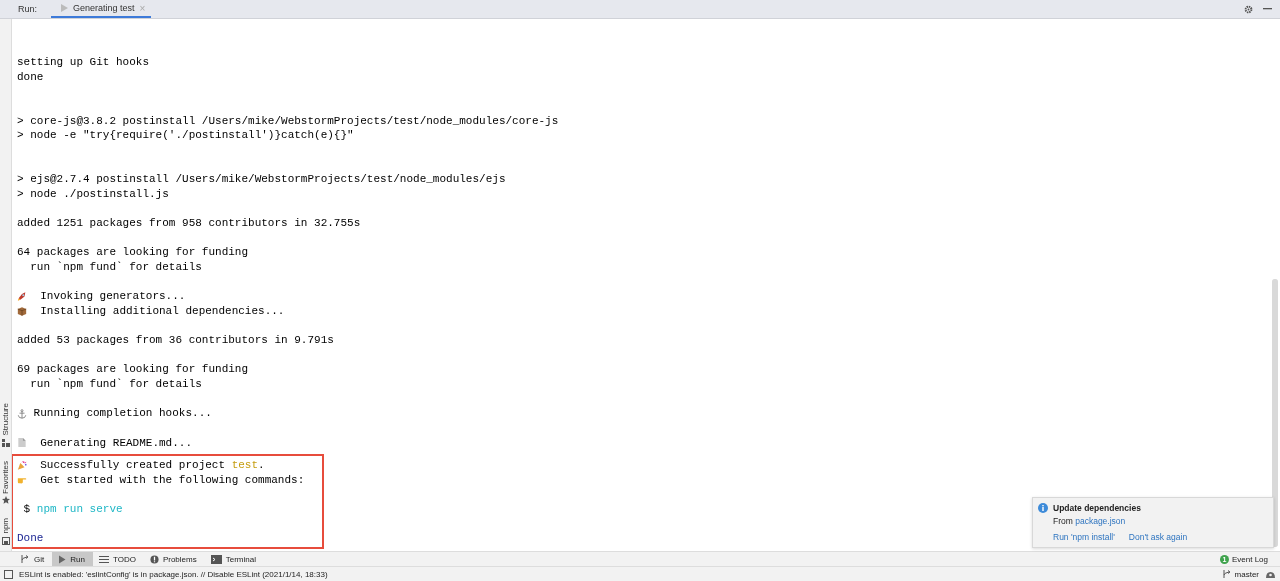  I want to click on console-line: > node -e "try{require('./postinstall')}catch(e){}", so click(185, 135).